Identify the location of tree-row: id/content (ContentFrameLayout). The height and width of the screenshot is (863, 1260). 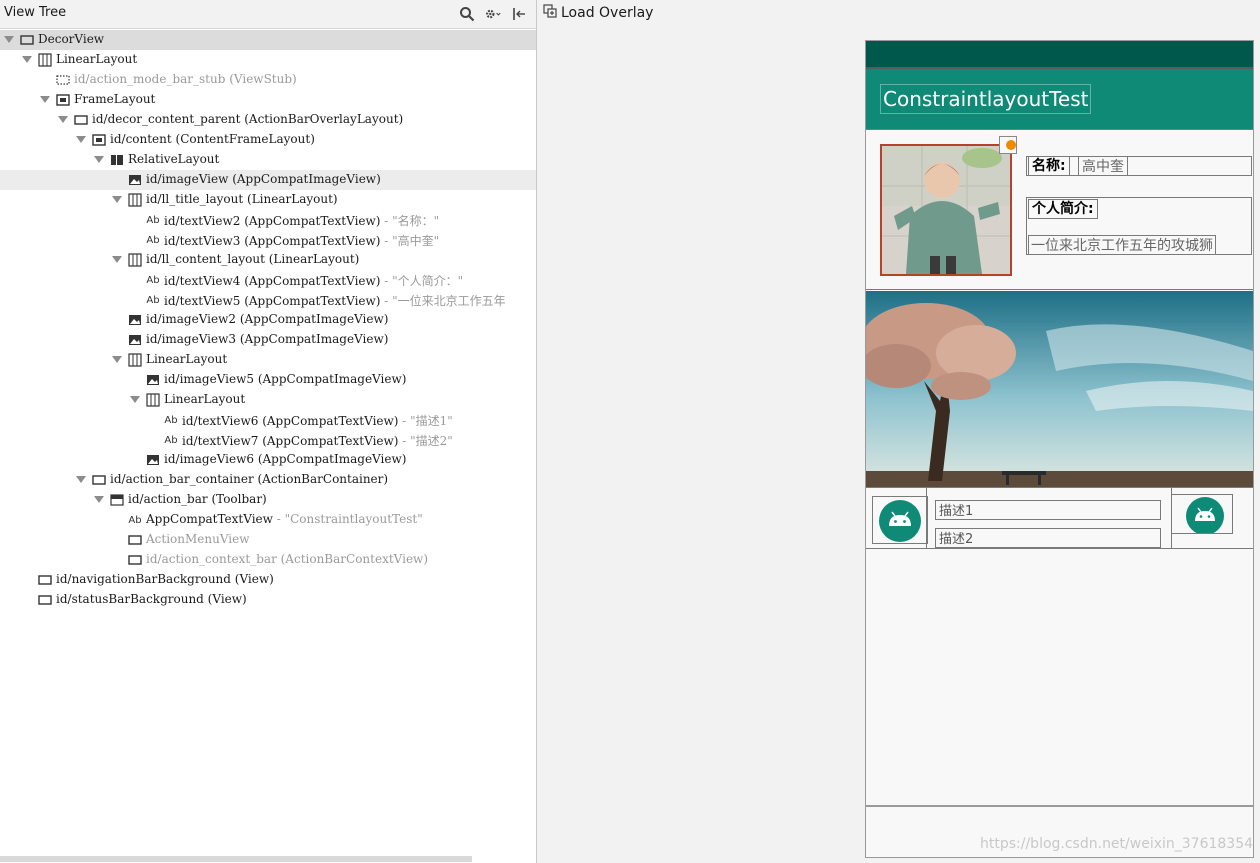
(268, 140).